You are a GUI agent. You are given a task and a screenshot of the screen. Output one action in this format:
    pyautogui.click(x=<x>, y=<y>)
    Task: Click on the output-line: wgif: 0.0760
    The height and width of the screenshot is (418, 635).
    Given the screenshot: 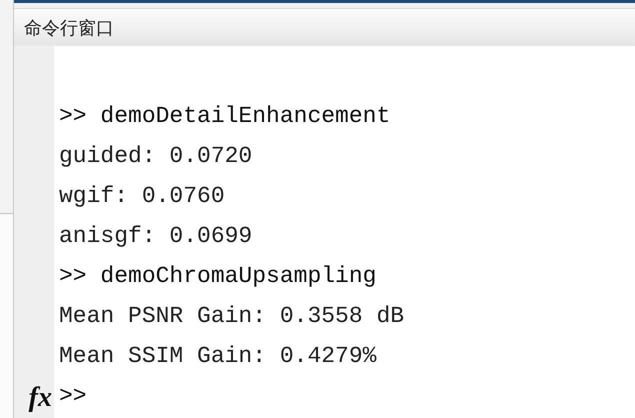 What is the action you would take?
    pyautogui.click(x=142, y=196)
    